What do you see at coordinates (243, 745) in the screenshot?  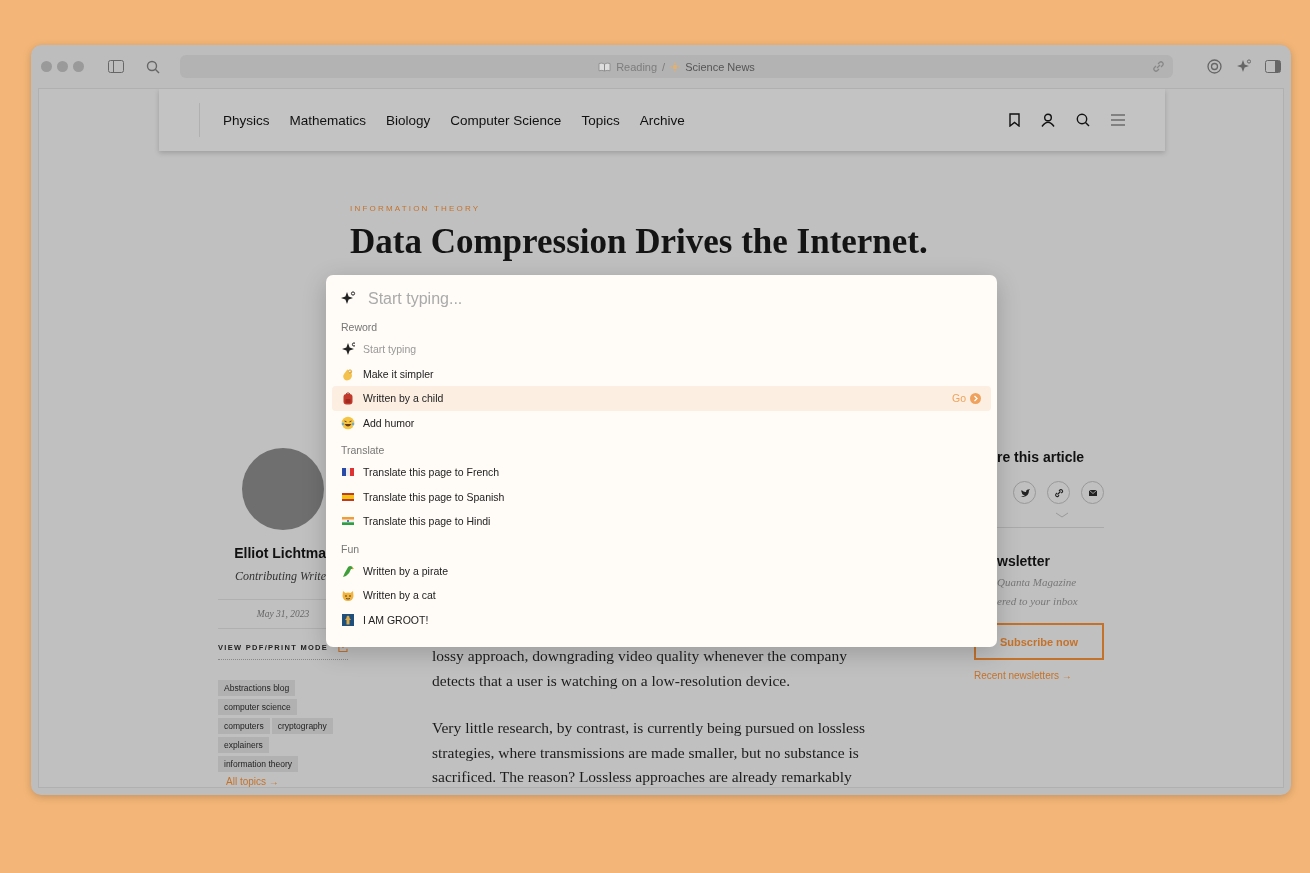 I see `topic-tag: explainers` at bounding box center [243, 745].